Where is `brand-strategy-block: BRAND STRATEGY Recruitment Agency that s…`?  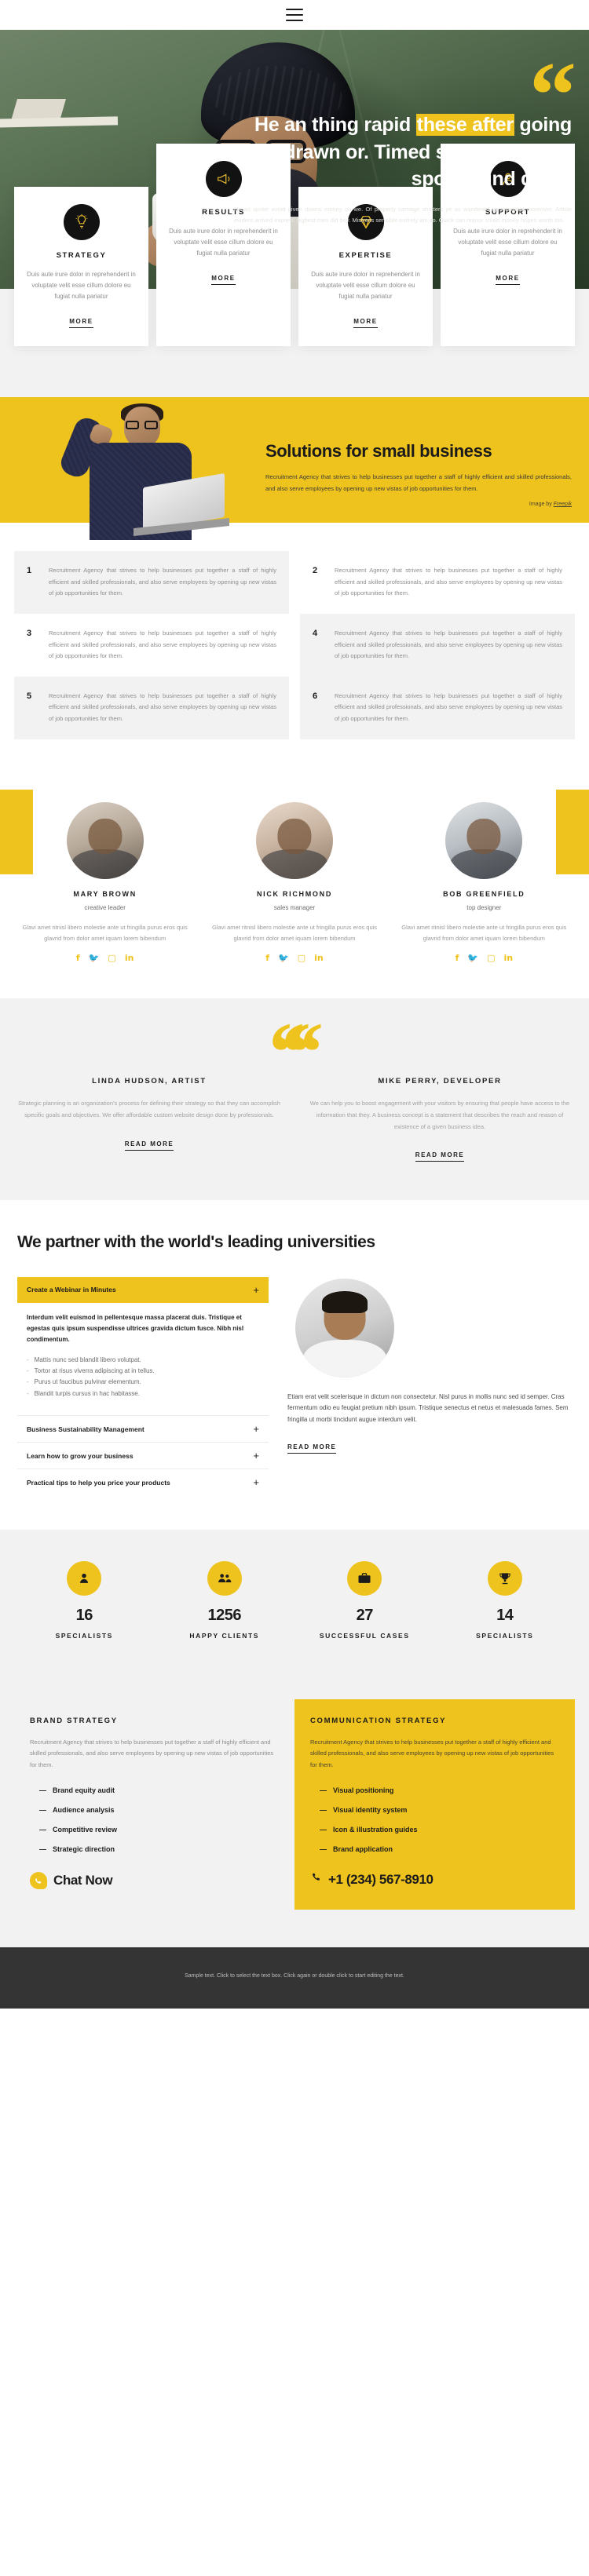
brand-strategy-block: BRAND STRATEGY Recruitment Agency that s… is located at coordinates (154, 1805).